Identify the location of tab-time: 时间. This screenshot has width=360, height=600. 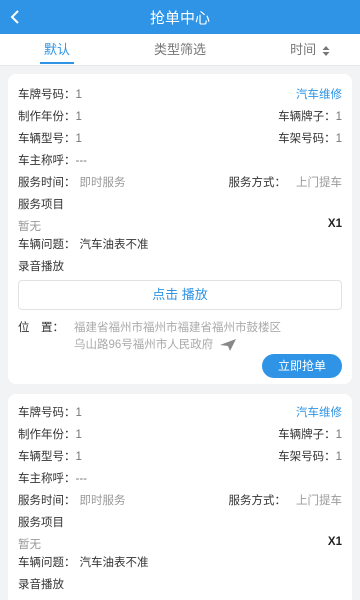
(310, 49).